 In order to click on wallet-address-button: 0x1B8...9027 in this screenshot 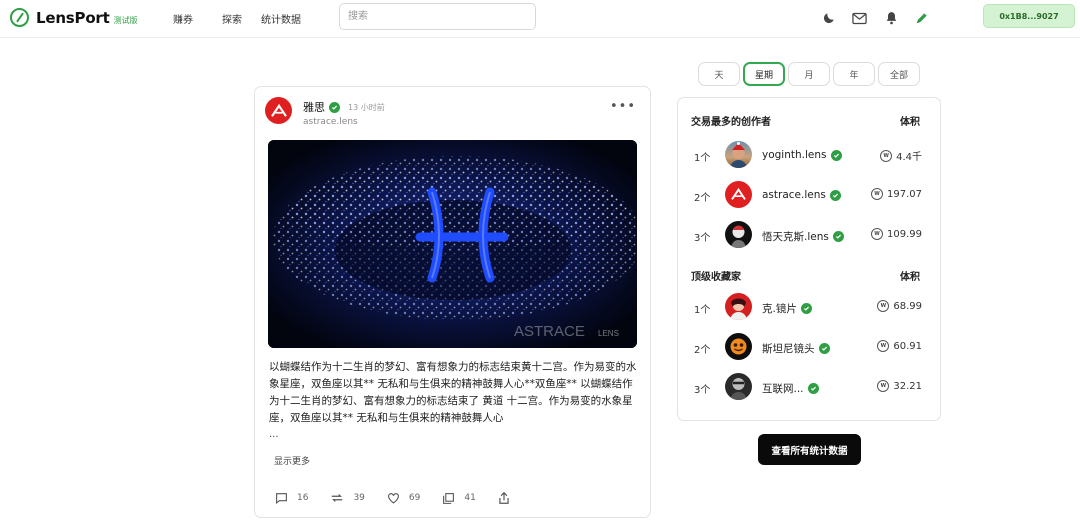, I will do `click(1029, 16)`.